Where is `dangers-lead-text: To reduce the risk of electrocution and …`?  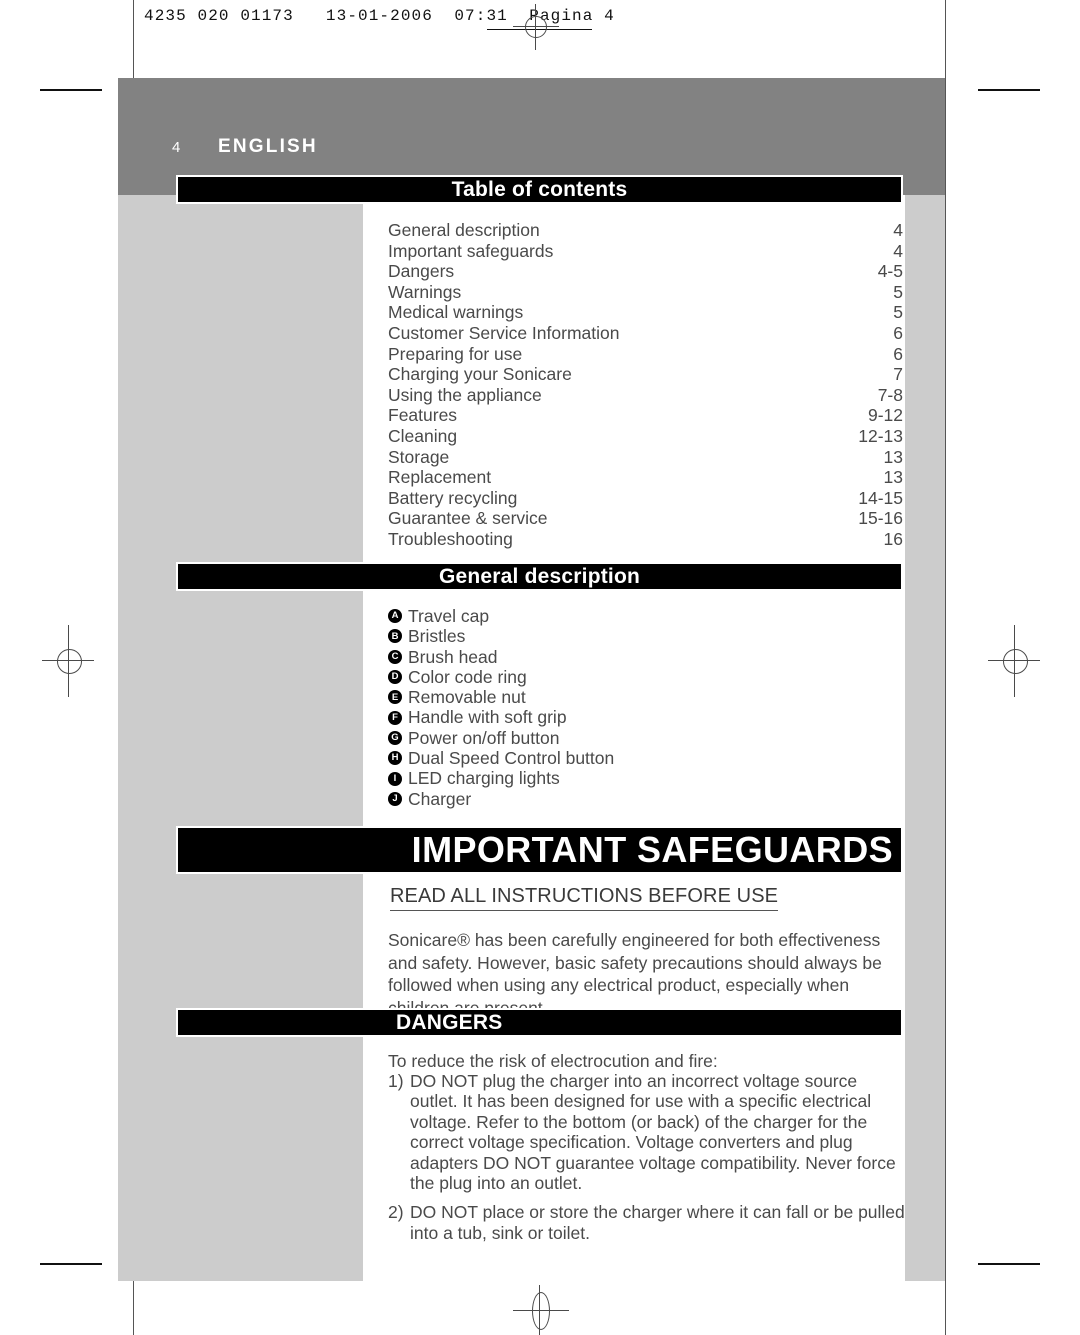
dangers-lead-text: To reduce the risk of electrocution and … is located at coordinates (553, 1061).